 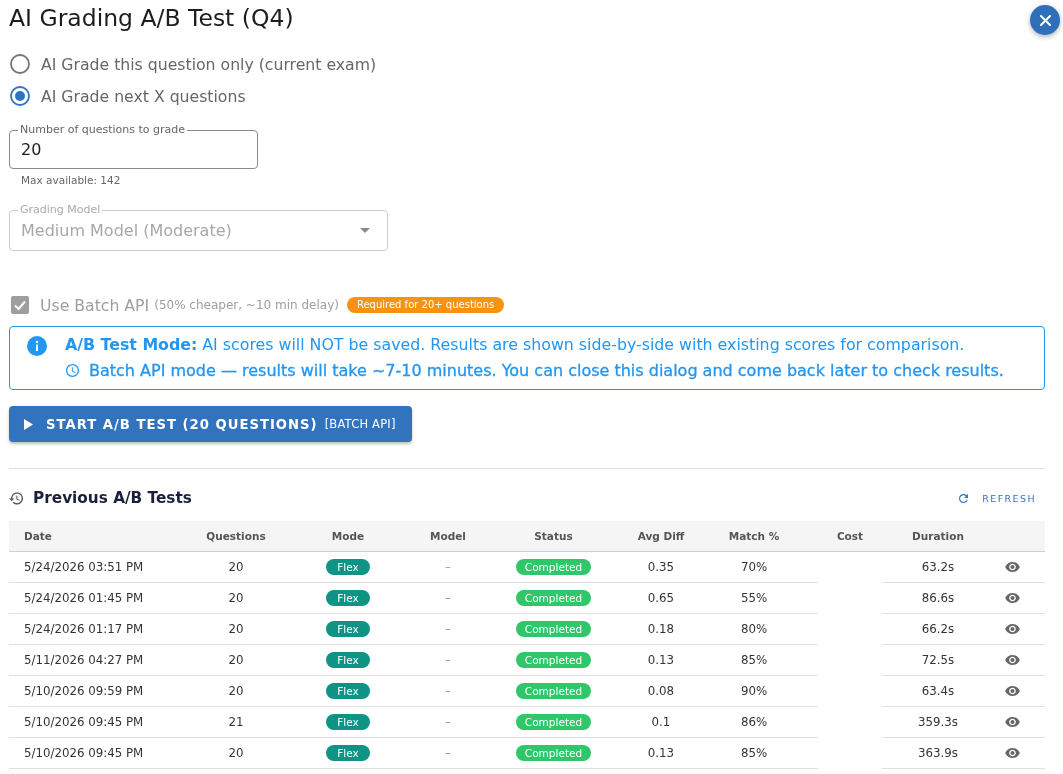 What do you see at coordinates (661, 567) in the screenshot?
I see `table-cell: 0.35` at bounding box center [661, 567].